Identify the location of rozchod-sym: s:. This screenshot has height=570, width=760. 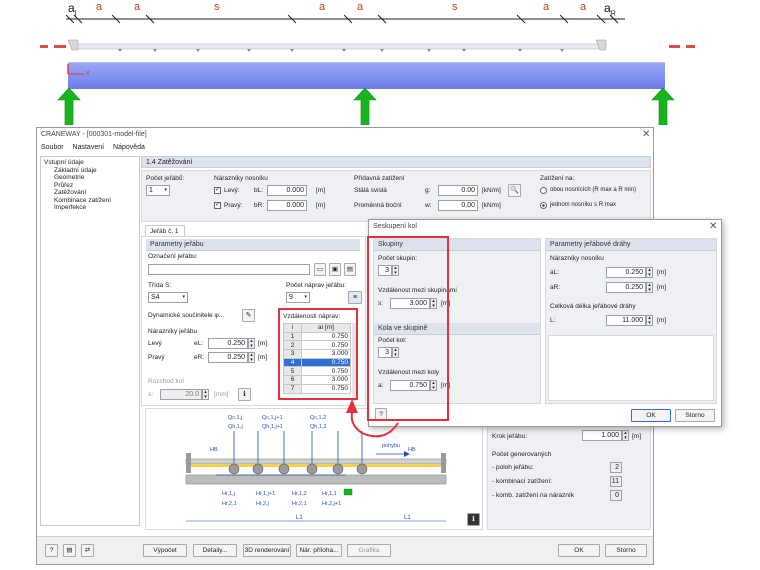
(151, 394).